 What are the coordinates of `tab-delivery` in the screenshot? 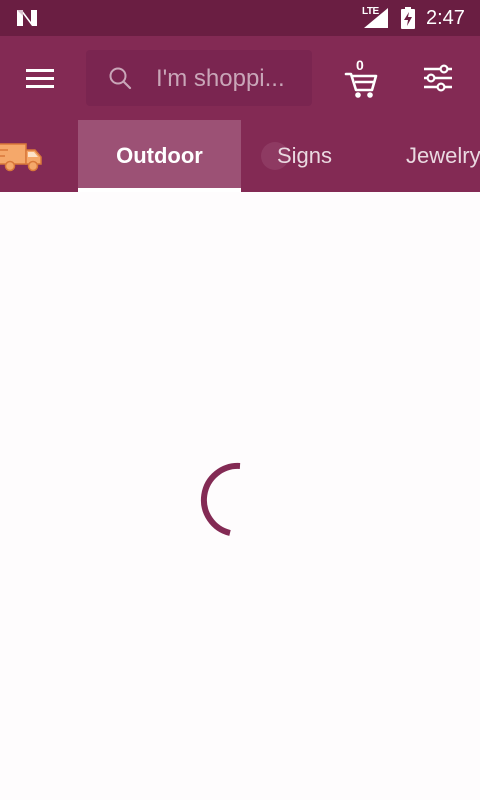 It's located at (24, 156).